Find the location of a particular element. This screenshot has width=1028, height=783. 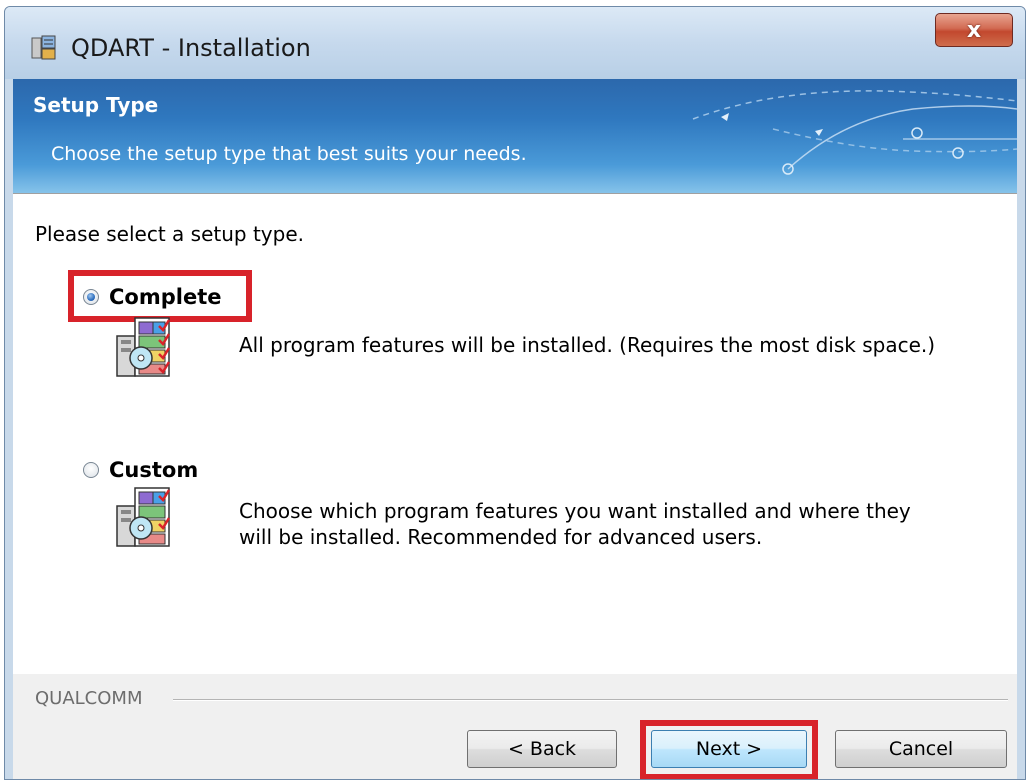

close-button: x is located at coordinates (974, 30).